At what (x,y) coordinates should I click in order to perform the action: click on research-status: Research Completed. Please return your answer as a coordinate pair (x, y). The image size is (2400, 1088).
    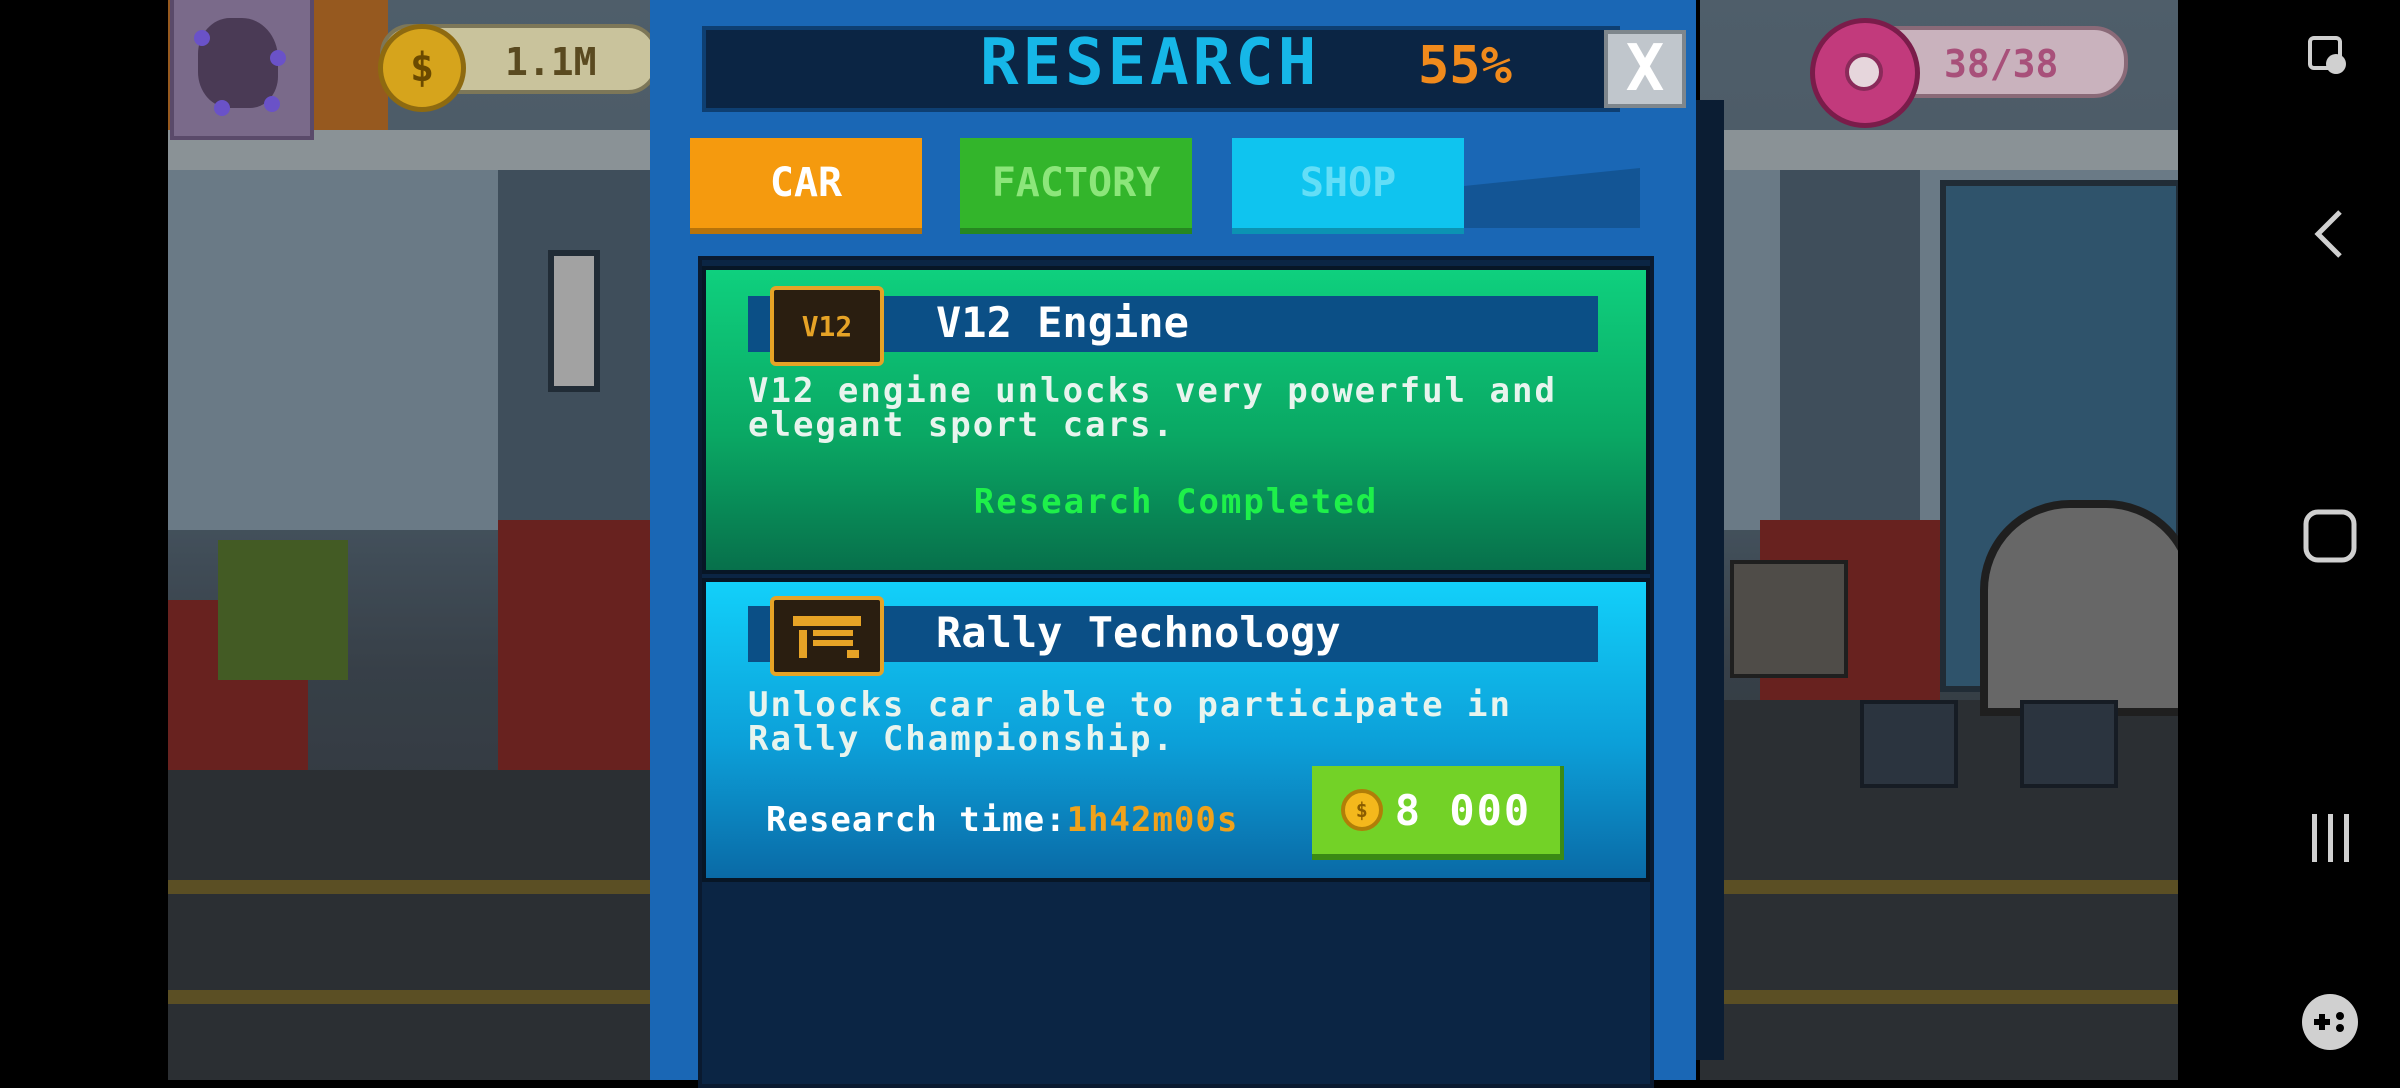
    Looking at the image, I should click on (1176, 502).